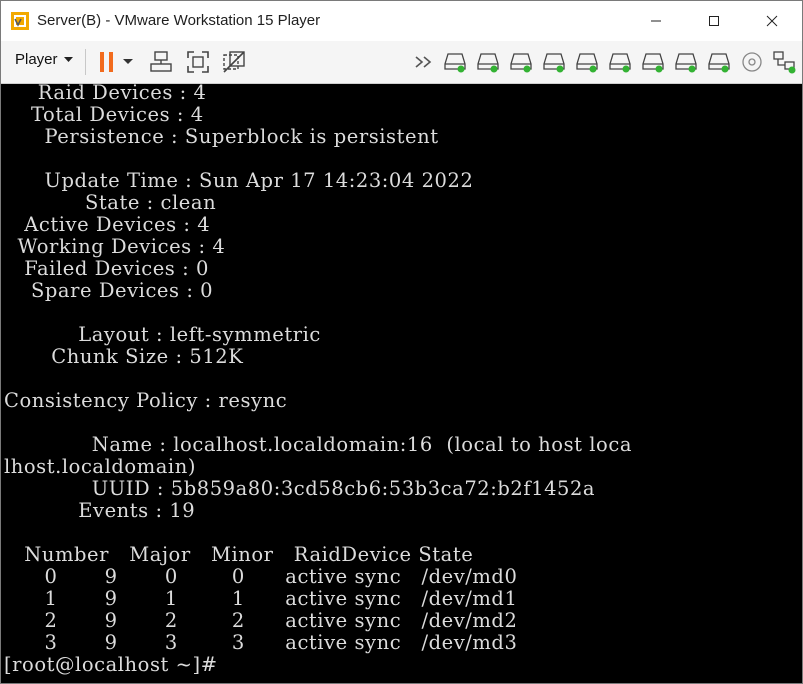 This screenshot has width=803, height=684. I want to click on show-more-devices-button, so click(425, 62).